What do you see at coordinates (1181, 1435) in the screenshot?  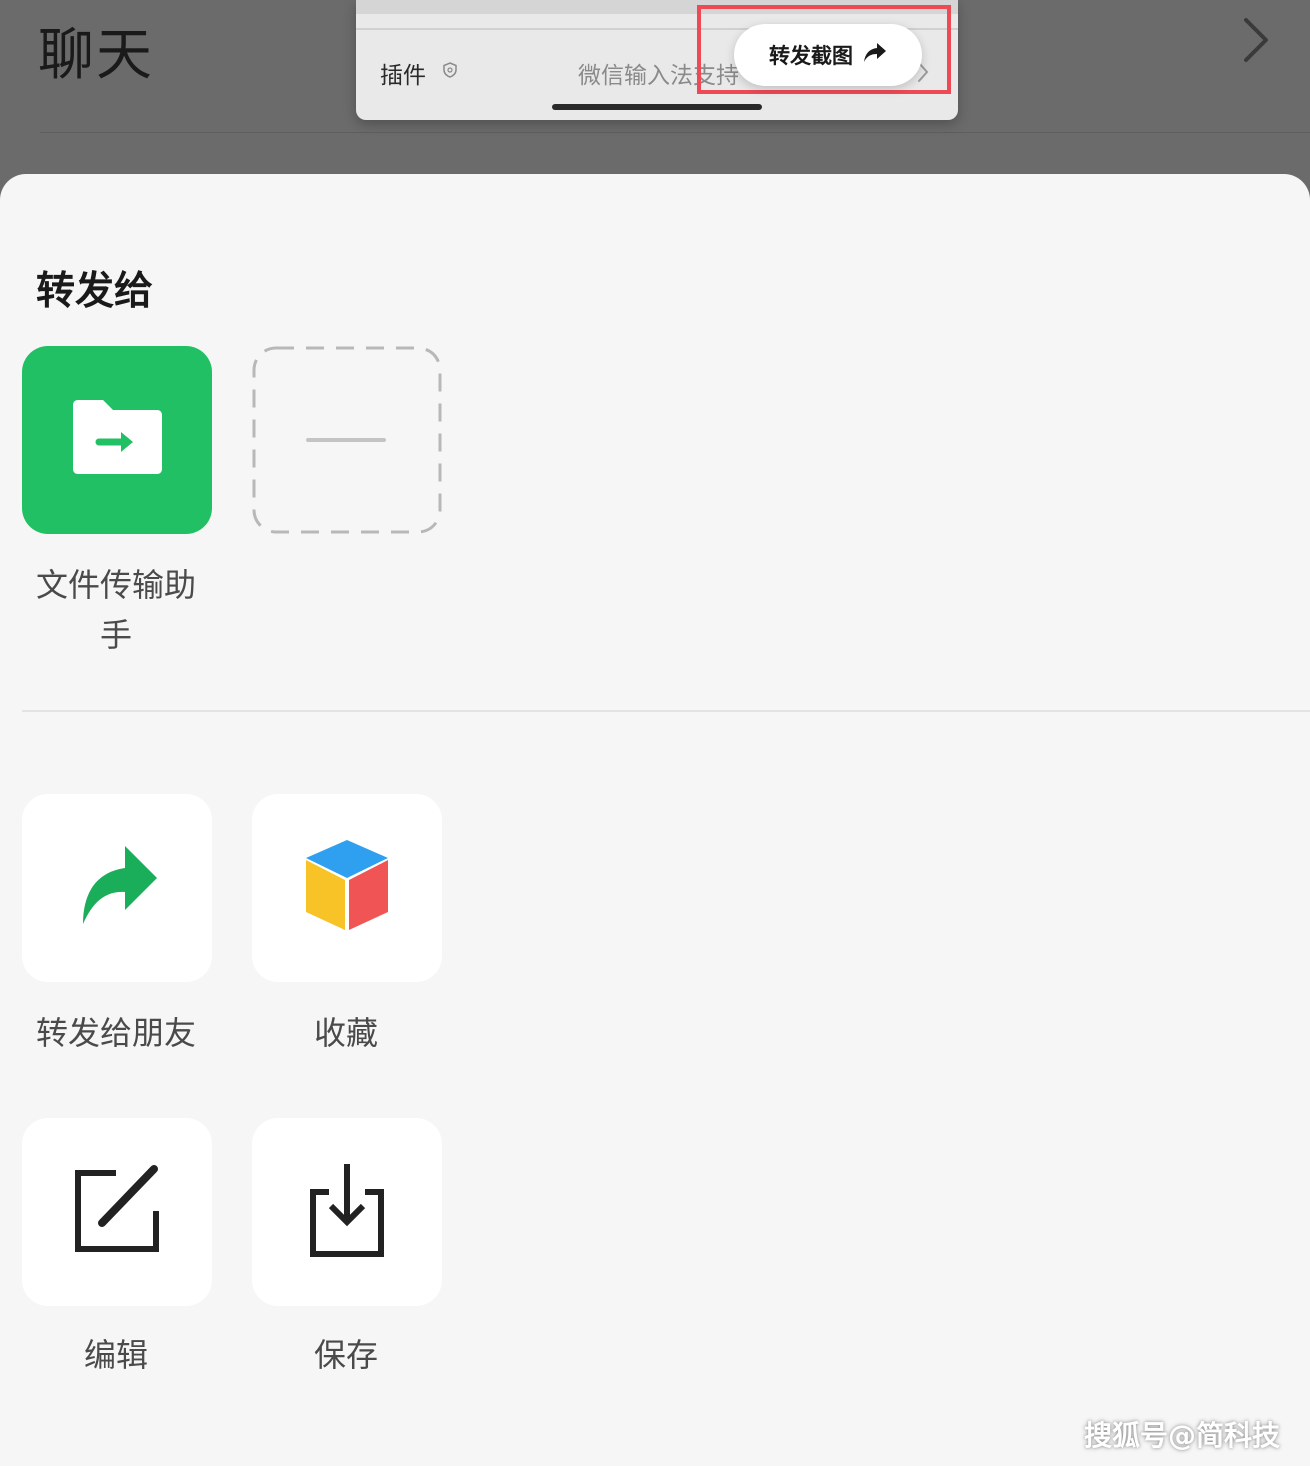 I see `watermark: 搜狐号@简科技` at bounding box center [1181, 1435].